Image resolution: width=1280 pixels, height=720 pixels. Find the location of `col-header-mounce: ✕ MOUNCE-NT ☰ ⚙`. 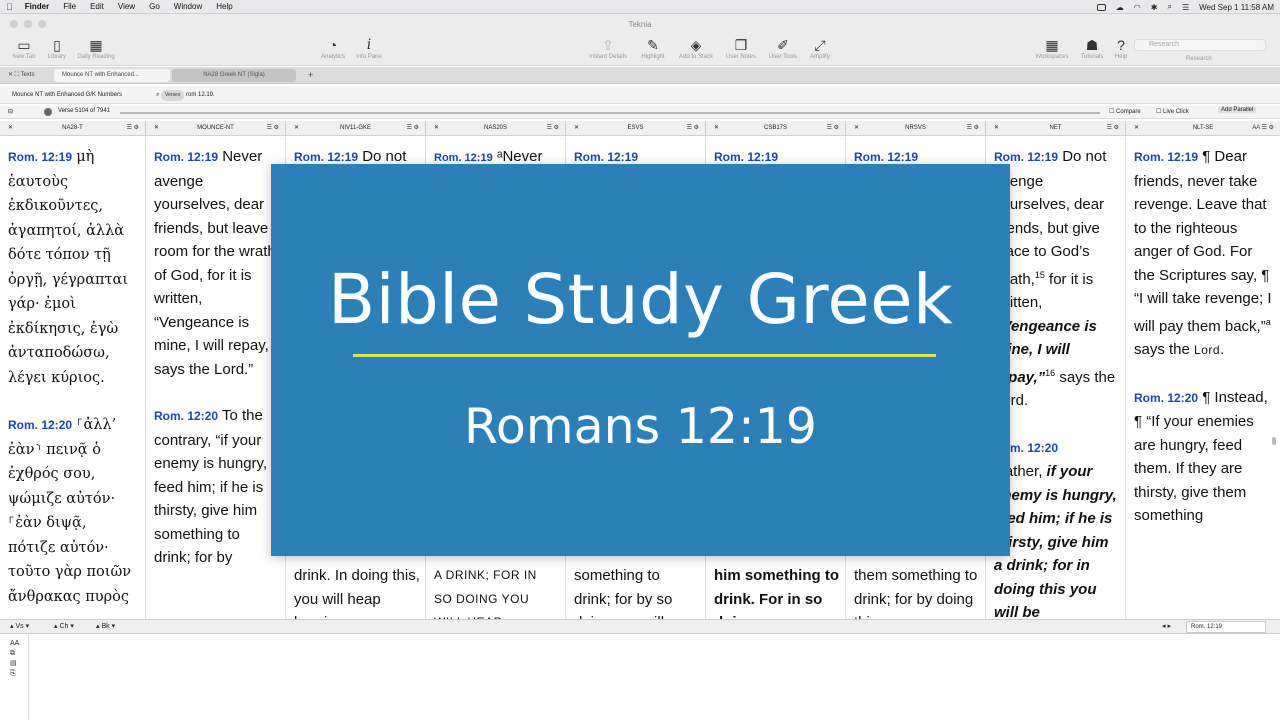

col-header-mounce: ✕ MOUNCE-NT ☰ ⚙ is located at coordinates (216, 128).